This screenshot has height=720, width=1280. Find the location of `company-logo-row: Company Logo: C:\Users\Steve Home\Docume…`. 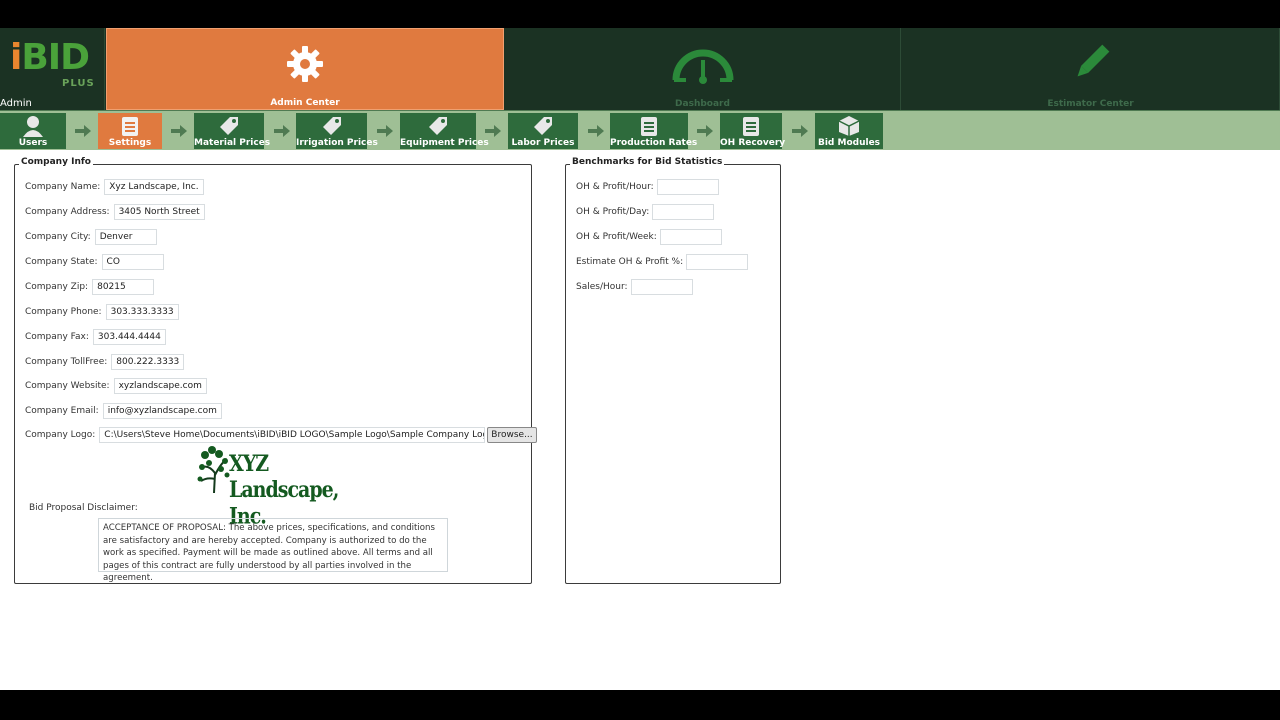

company-logo-row: Company Logo: C:\Users\Steve Home\Docume… is located at coordinates (281, 435).